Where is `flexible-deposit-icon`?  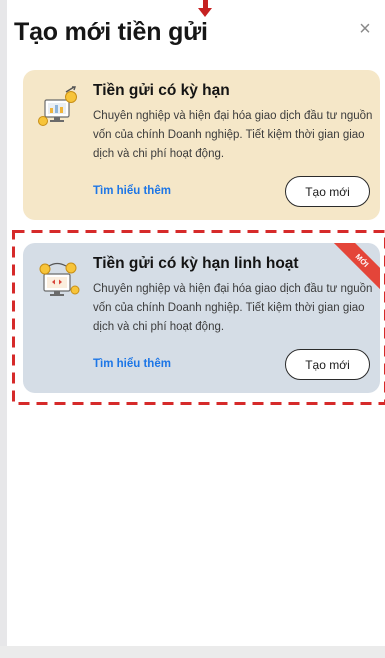
flexible-deposit-icon is located at coordinates (59, 279).